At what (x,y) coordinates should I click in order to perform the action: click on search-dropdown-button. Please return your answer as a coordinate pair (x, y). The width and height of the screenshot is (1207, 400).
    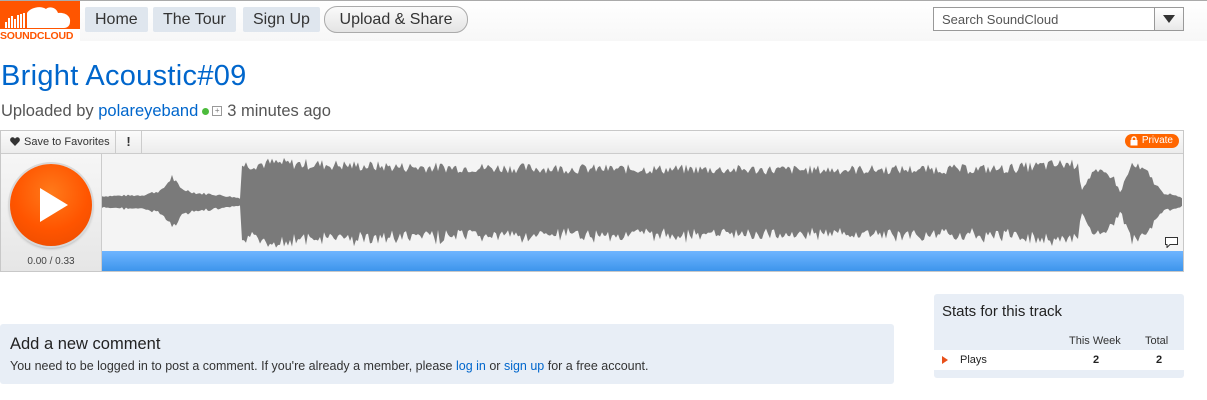
    Looking at the image, I should click on (1168, 19).